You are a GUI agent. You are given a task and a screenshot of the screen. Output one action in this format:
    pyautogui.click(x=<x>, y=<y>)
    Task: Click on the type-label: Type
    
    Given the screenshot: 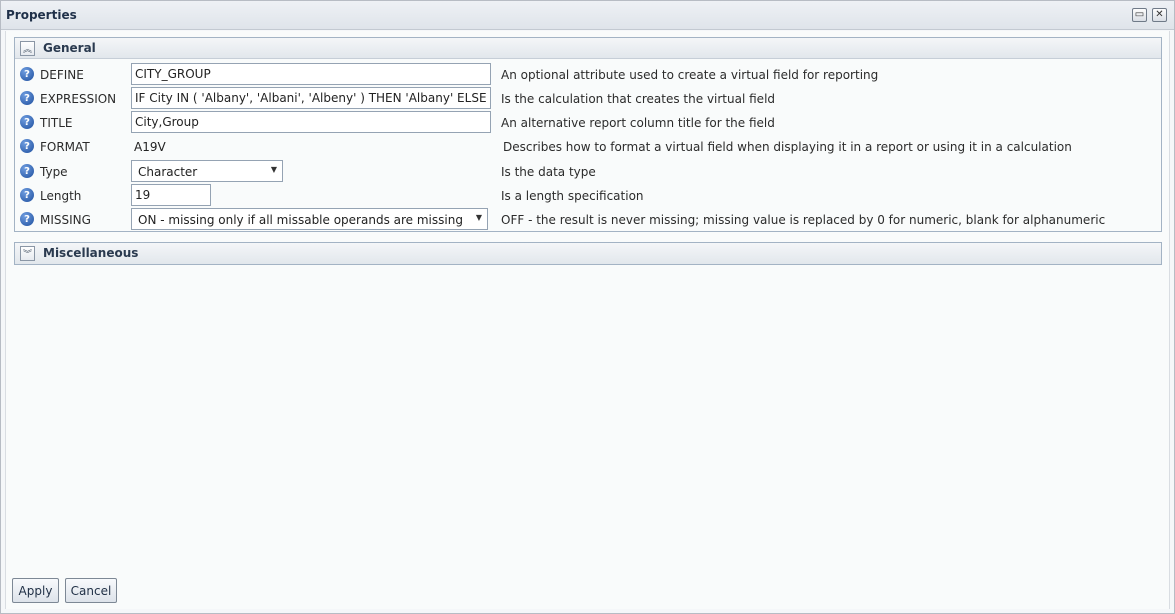 What is the action you would take?
    pyautogui.click(x=54, y=172)
    